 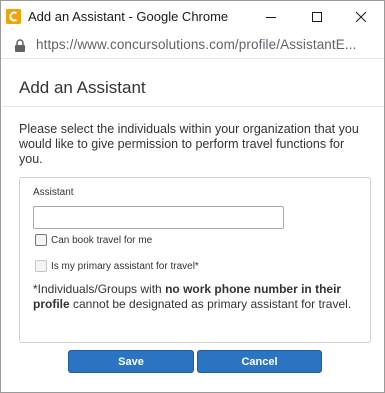 I want to click on assistant-label: Assistant, so click(x=53, y=192).